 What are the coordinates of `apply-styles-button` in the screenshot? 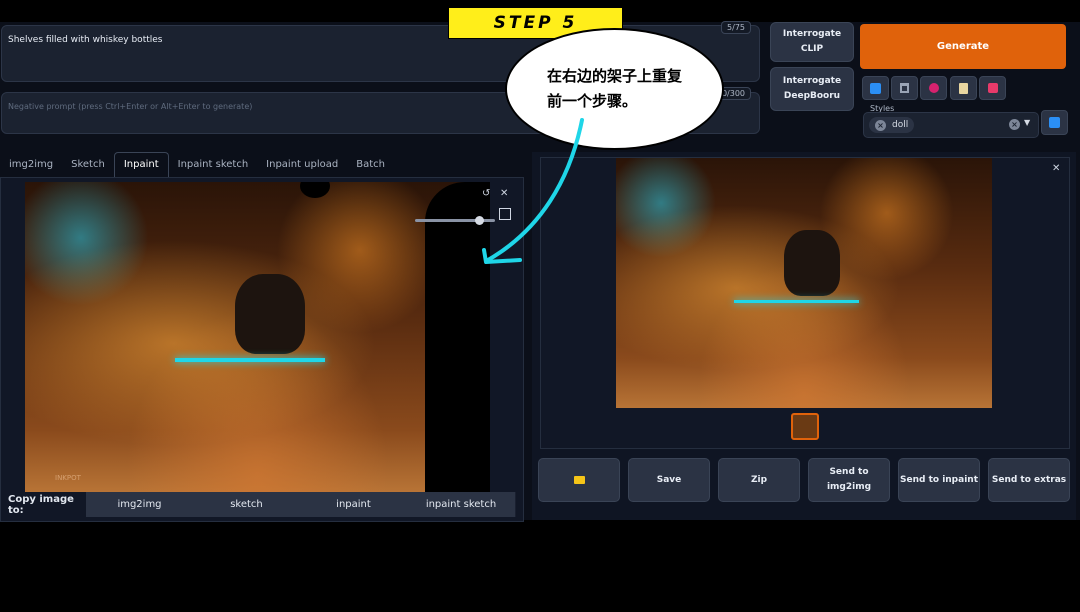 It's located at (1054, 122).